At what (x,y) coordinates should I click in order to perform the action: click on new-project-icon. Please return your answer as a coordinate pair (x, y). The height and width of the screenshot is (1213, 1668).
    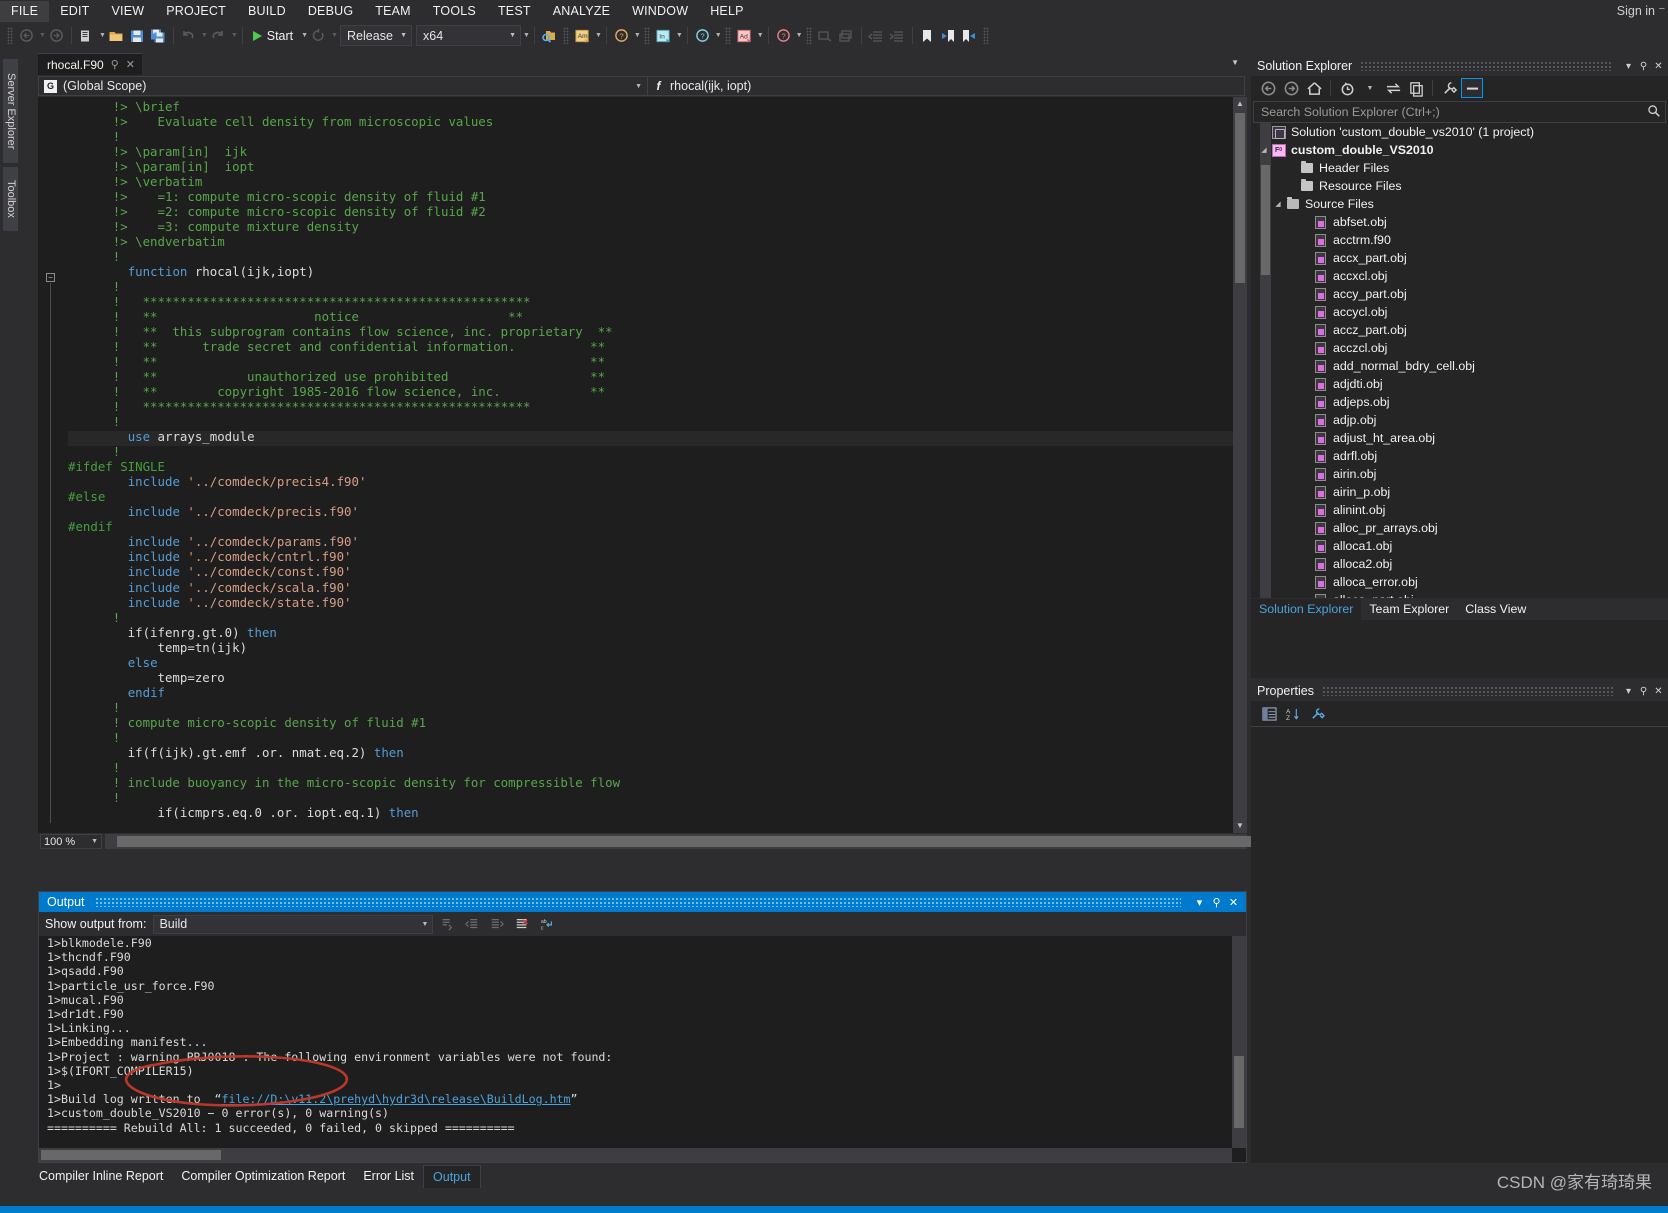
    Looking at the image, I should click on (86, 35).